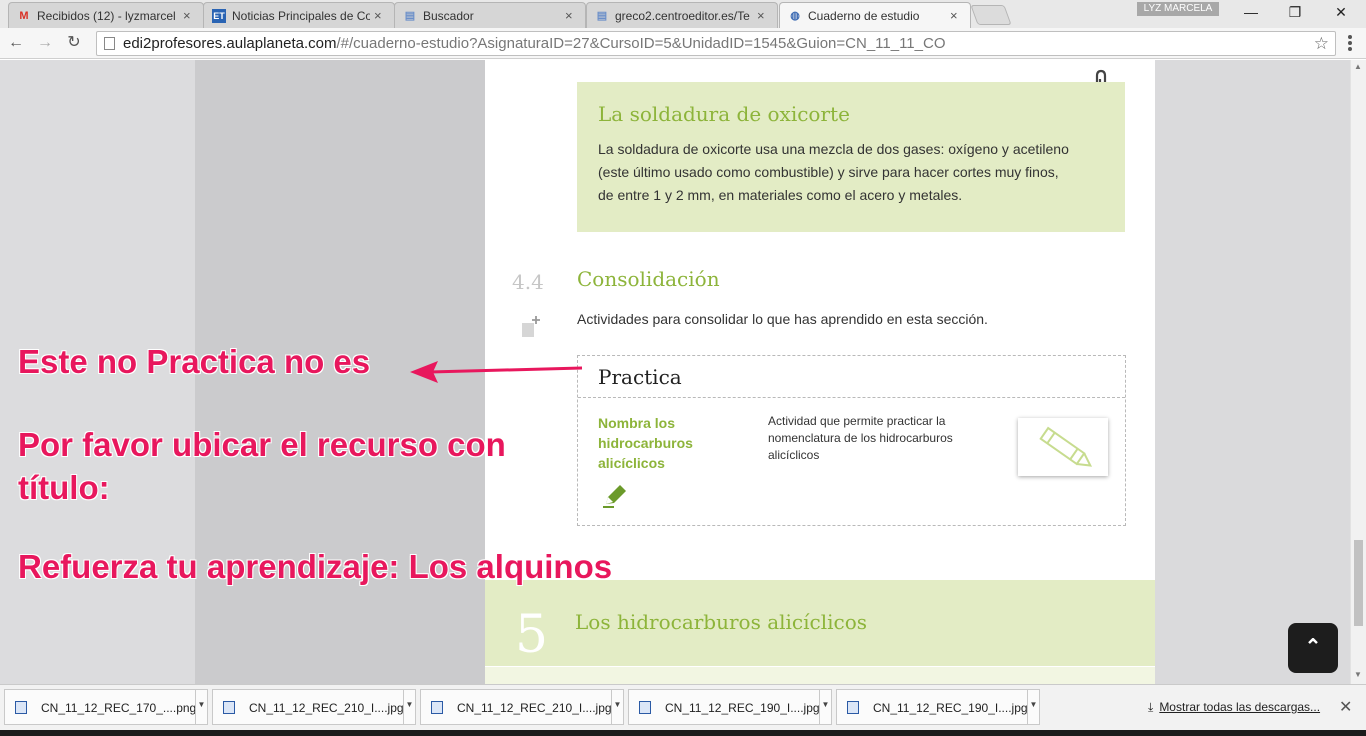 Image resolution: width=1366 pixels, height=736 pixels. I want to click on reload-button: ↻, so click(74, 43).